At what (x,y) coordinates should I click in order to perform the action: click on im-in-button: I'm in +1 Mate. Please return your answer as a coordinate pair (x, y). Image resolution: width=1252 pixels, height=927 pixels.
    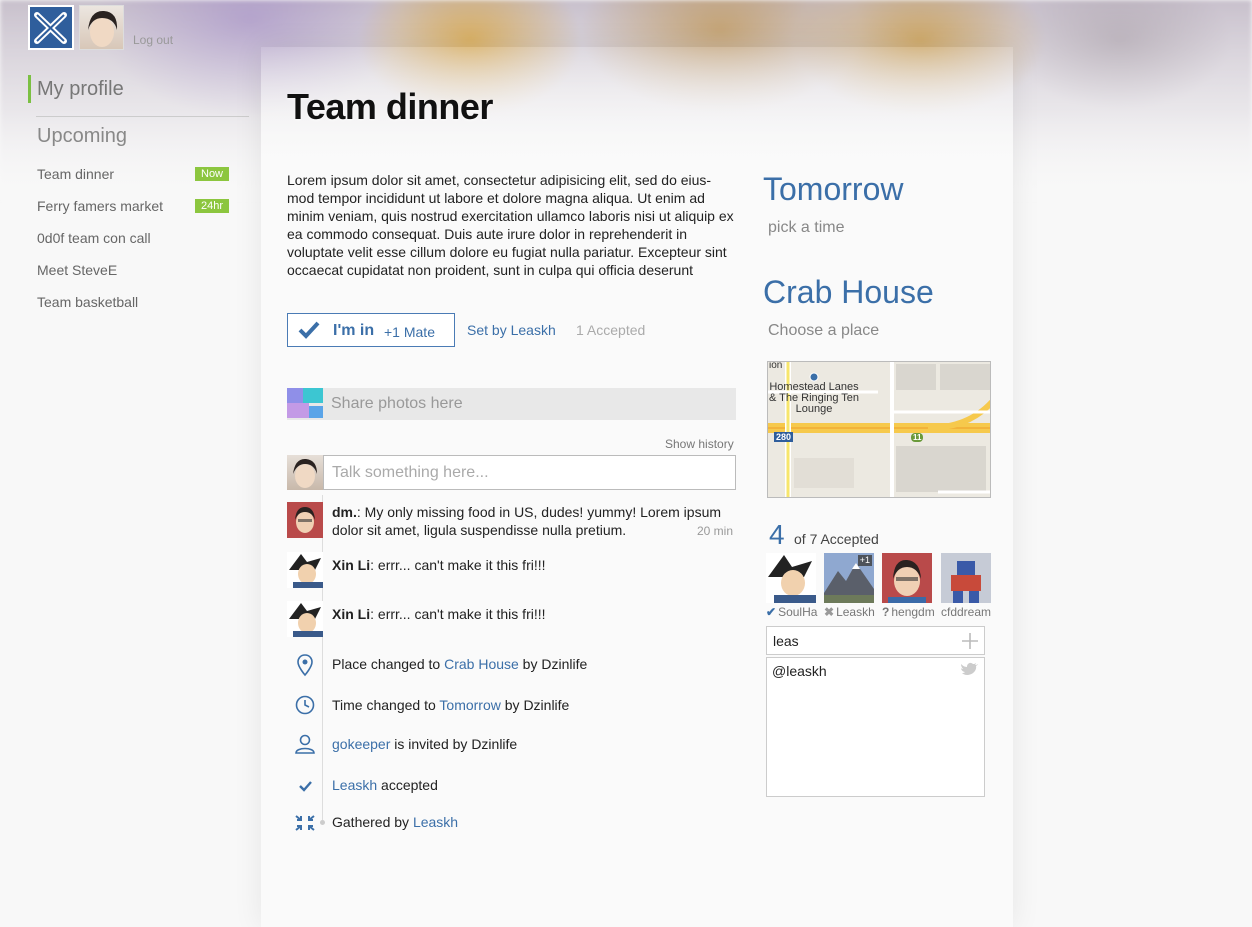
    Looking at the image, I should click on (371, 330).